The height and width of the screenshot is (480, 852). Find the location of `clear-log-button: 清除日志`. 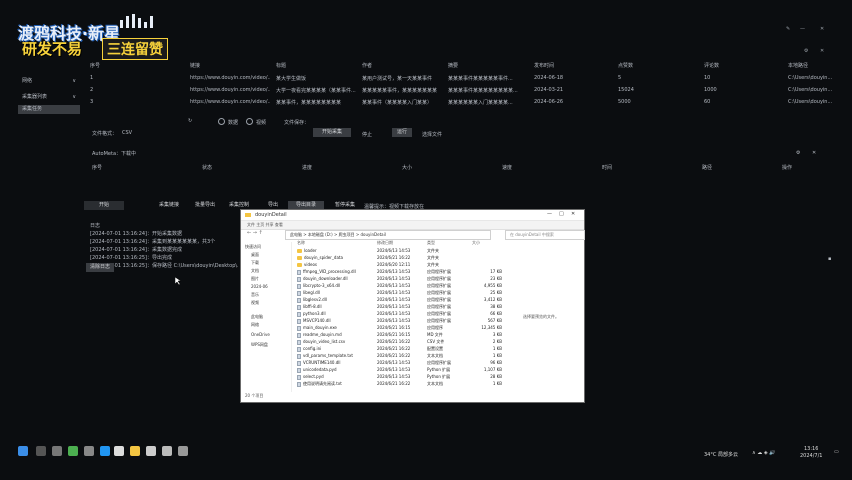

clear-log-button: 清除日志 is located at coordinates (100, 267).